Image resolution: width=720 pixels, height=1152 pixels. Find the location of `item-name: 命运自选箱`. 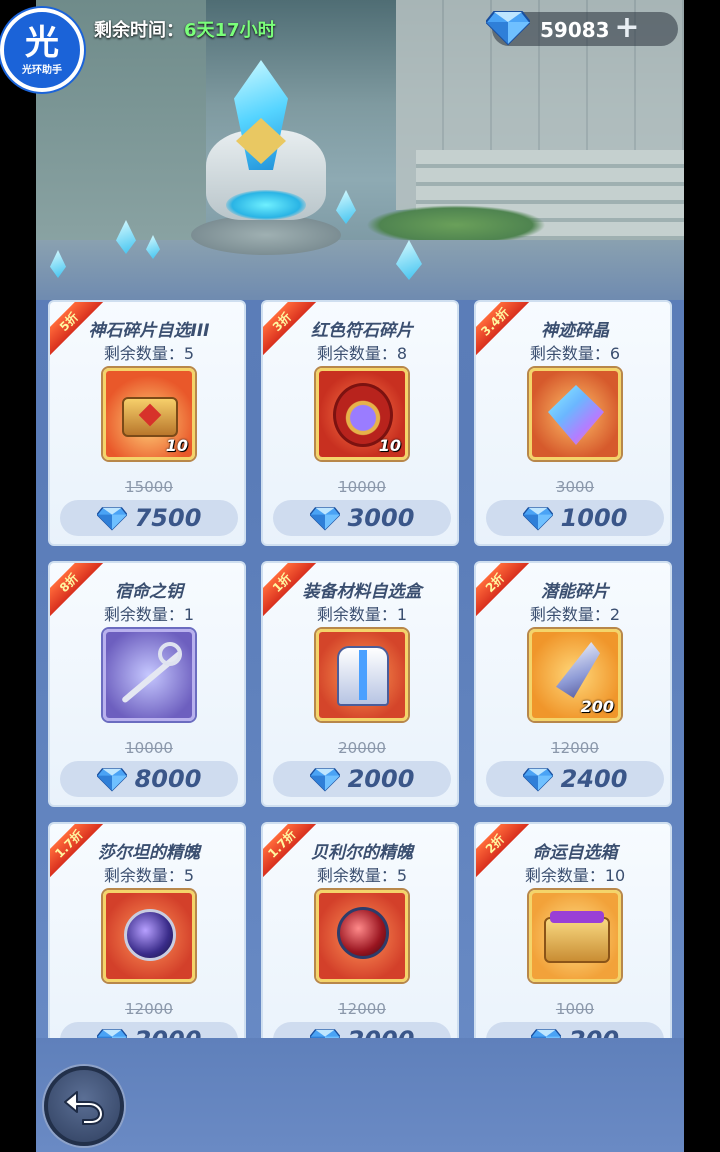

item-name: 命运自选箱 is located at coordinates (575, 853).